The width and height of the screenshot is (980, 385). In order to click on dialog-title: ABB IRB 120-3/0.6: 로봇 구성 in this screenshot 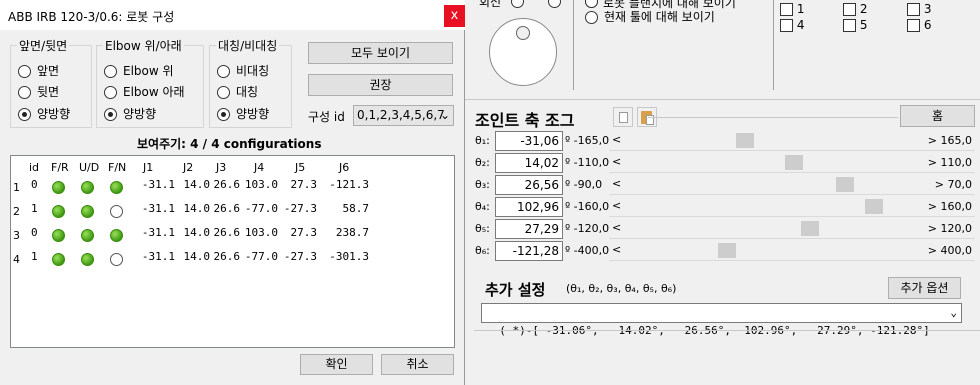, I will do `click(91, 17)`.